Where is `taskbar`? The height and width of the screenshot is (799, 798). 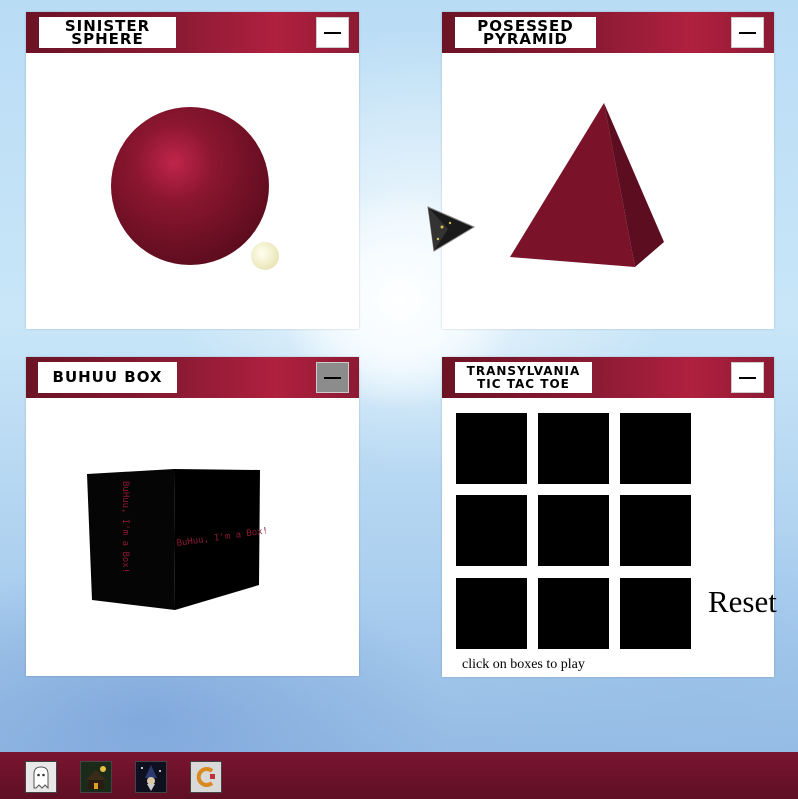
taskbar is located at coordinates (399, 775).